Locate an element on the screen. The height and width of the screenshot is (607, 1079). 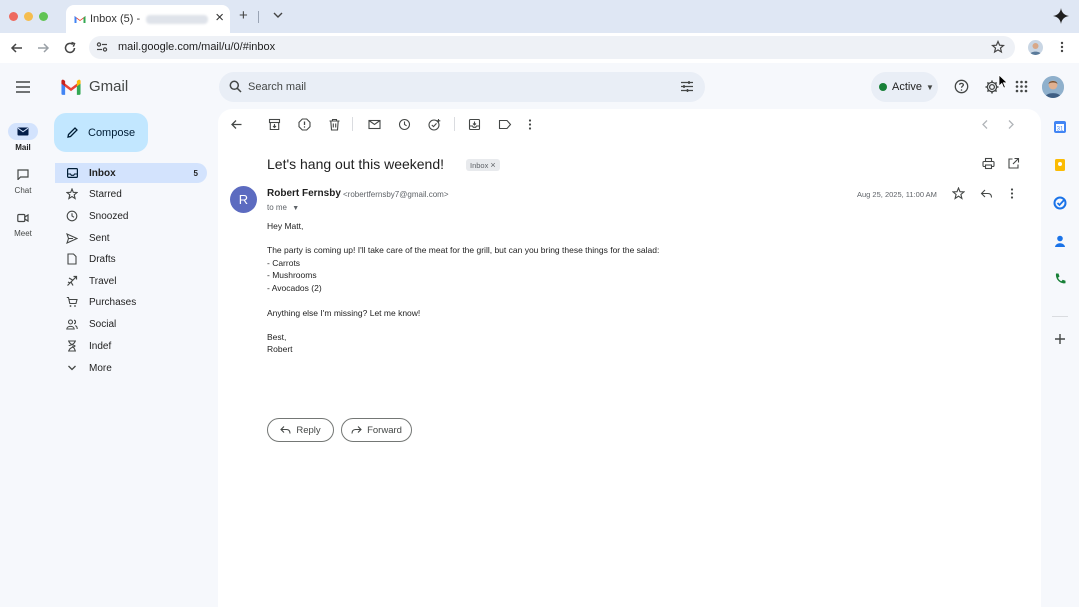
window-minimize-button is located at coordinates (28, 16).